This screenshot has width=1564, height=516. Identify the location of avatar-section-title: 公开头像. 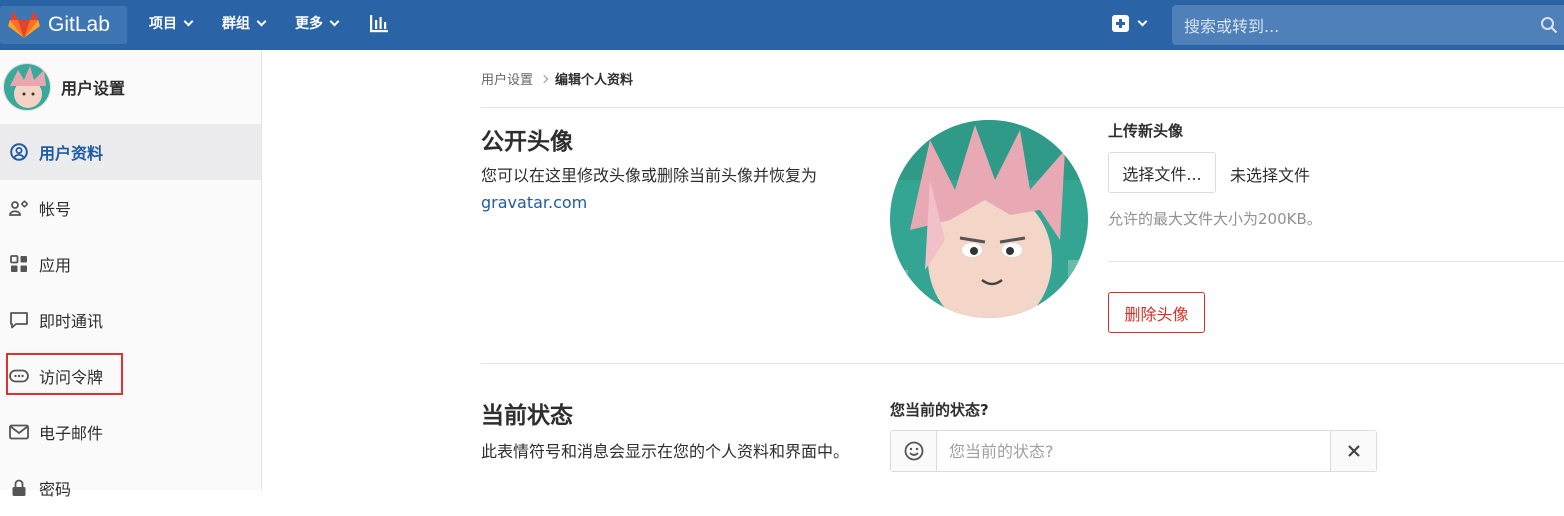
(527, 142).